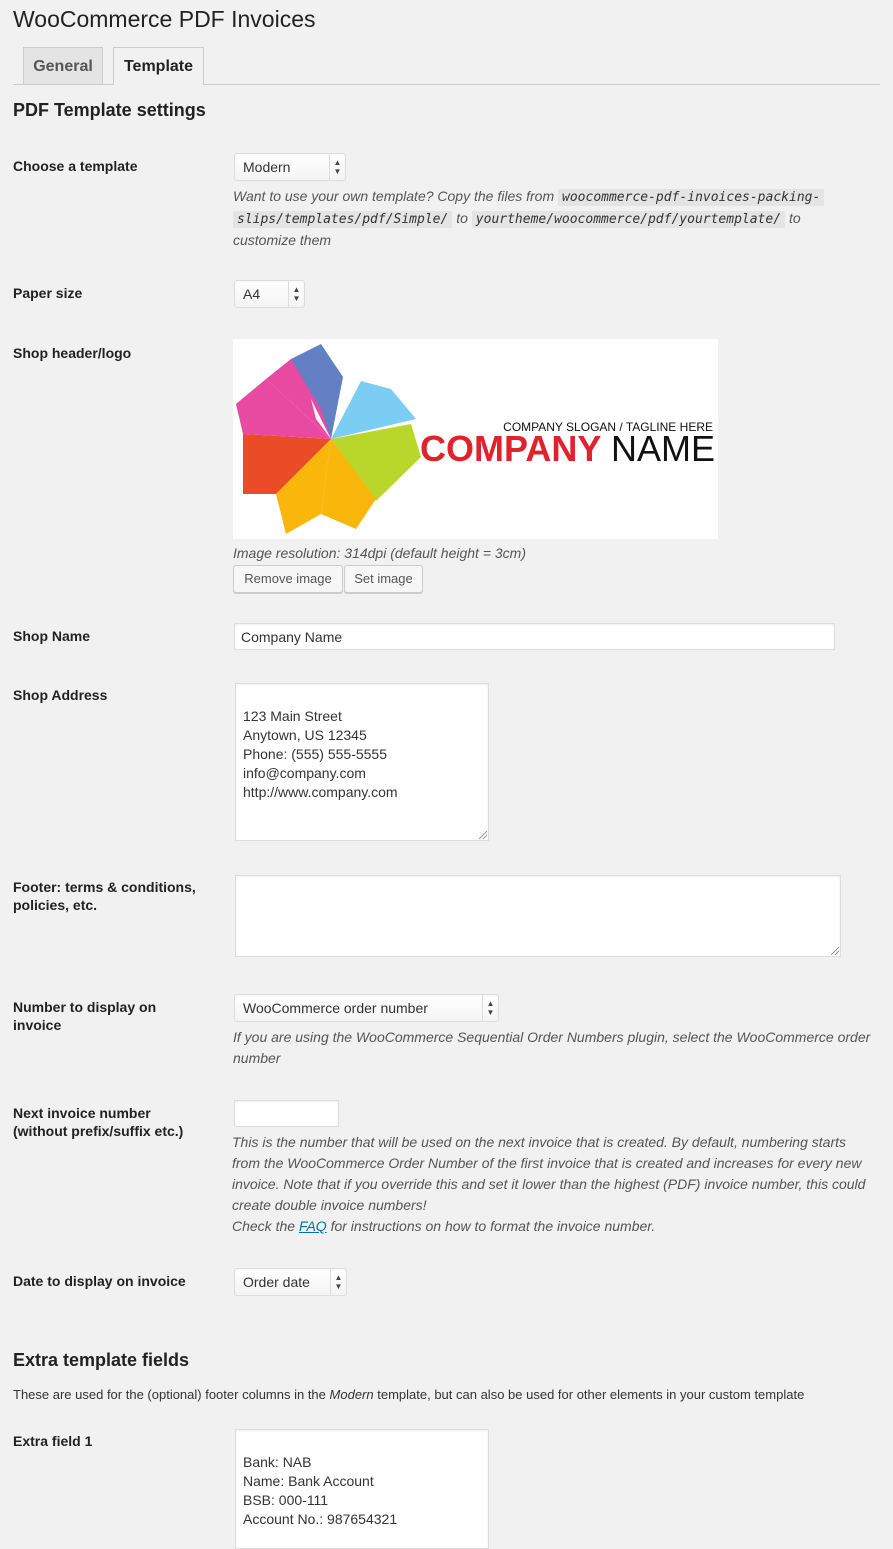 This screenshot has height=1549, width=893. What do you see at coordinates (343, 219) in the screenshot?
I see `template-path-from-2: slips/templates/pdf/Simple/` at bounding box center [343, 219].